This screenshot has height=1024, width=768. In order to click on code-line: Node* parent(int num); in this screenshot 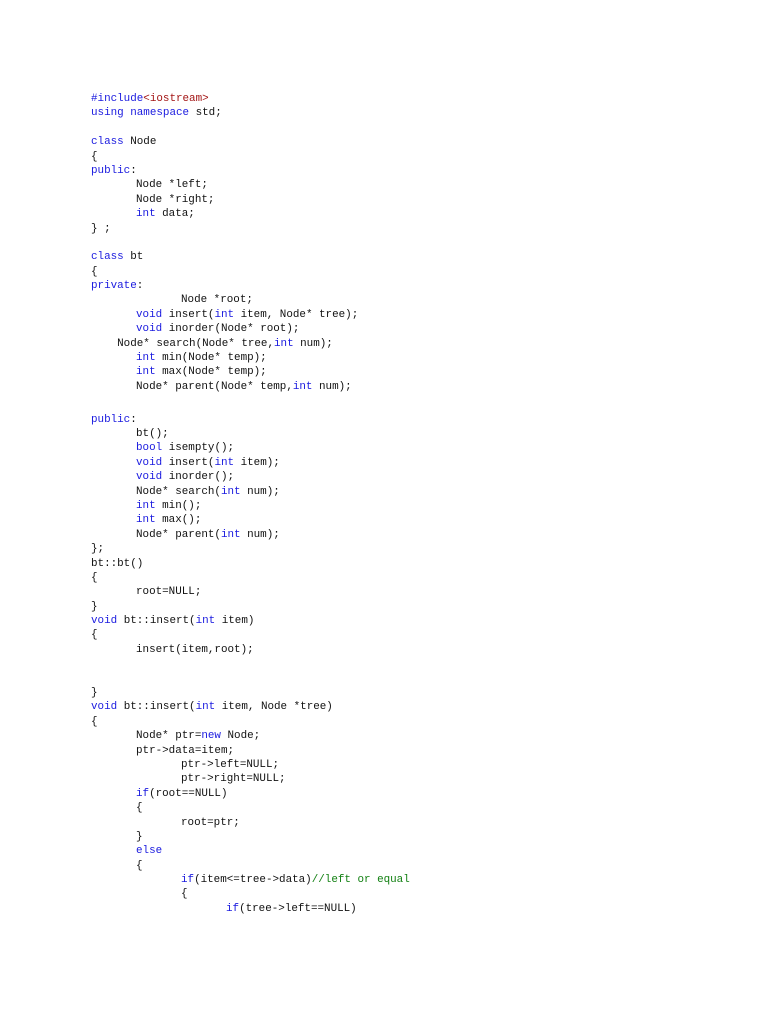, I will do `click(250, 535)`.